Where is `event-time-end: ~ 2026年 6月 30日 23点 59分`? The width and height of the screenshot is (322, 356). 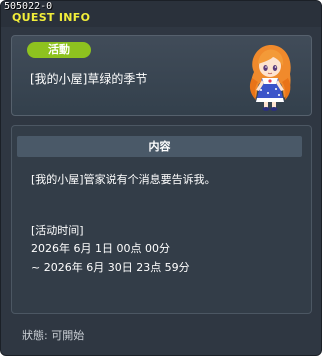
event-time-end: ~ 2026年 6月 30日 23点 59分 is located at coordinates (110, 267).